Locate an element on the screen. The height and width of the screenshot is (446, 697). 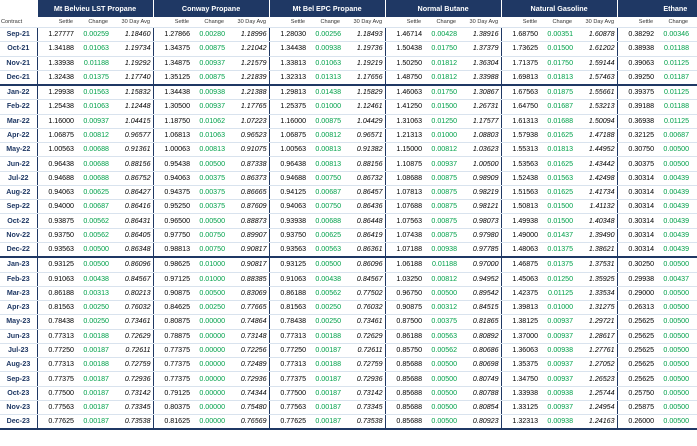
contract-cell: Nov-22 is located at coordinates (18, 235).